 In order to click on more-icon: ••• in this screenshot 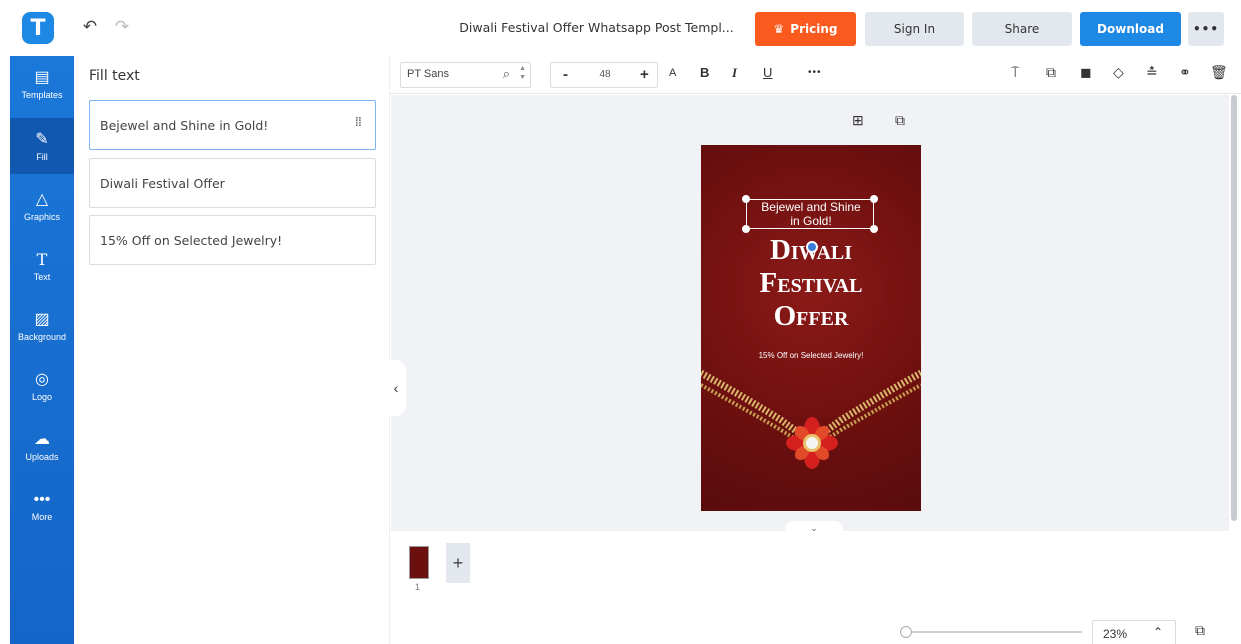, I will do `click(42, 499)`.